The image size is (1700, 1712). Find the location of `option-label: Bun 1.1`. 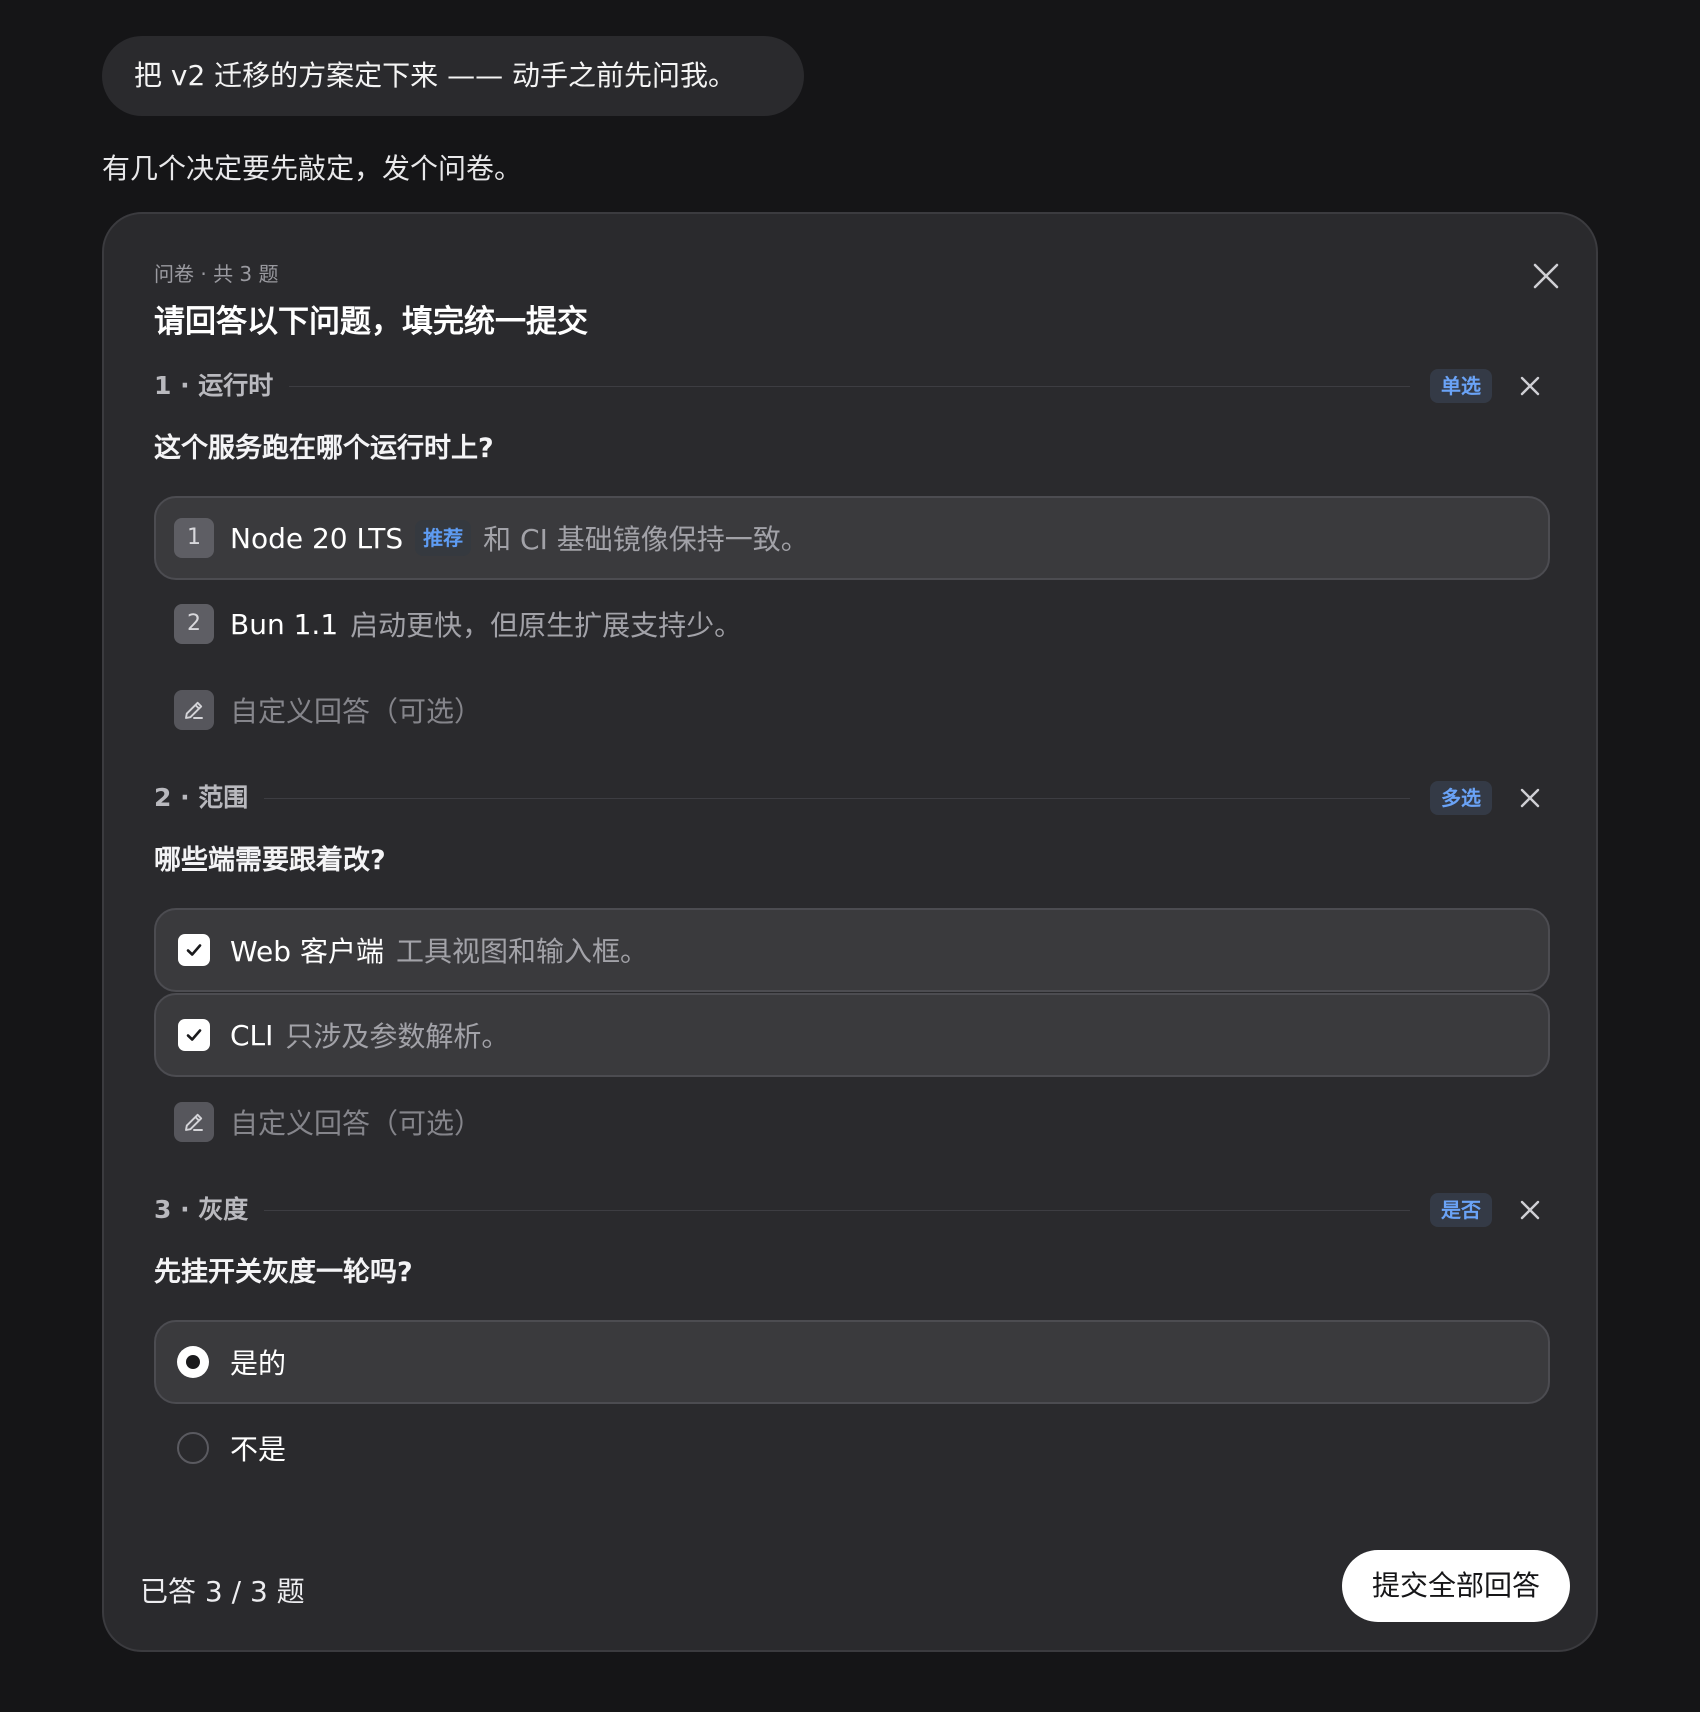

option-label: Bun 1.1 is located at coordinates (284, 624).